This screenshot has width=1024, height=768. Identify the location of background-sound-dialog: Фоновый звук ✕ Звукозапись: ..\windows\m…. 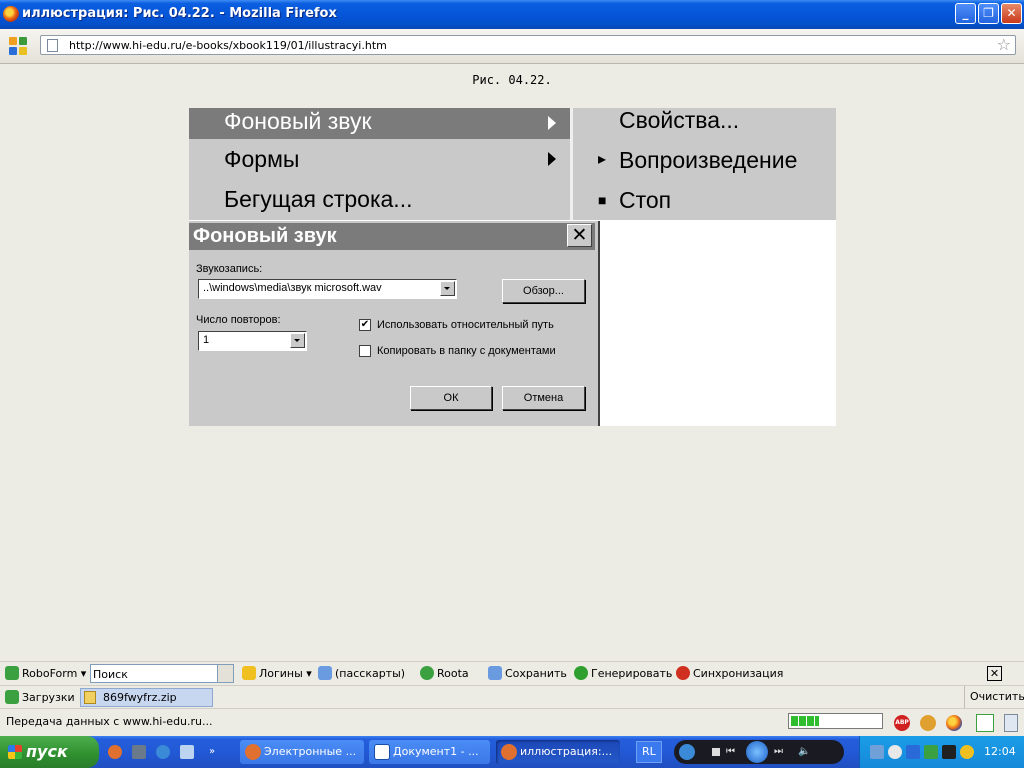
(394, 323).